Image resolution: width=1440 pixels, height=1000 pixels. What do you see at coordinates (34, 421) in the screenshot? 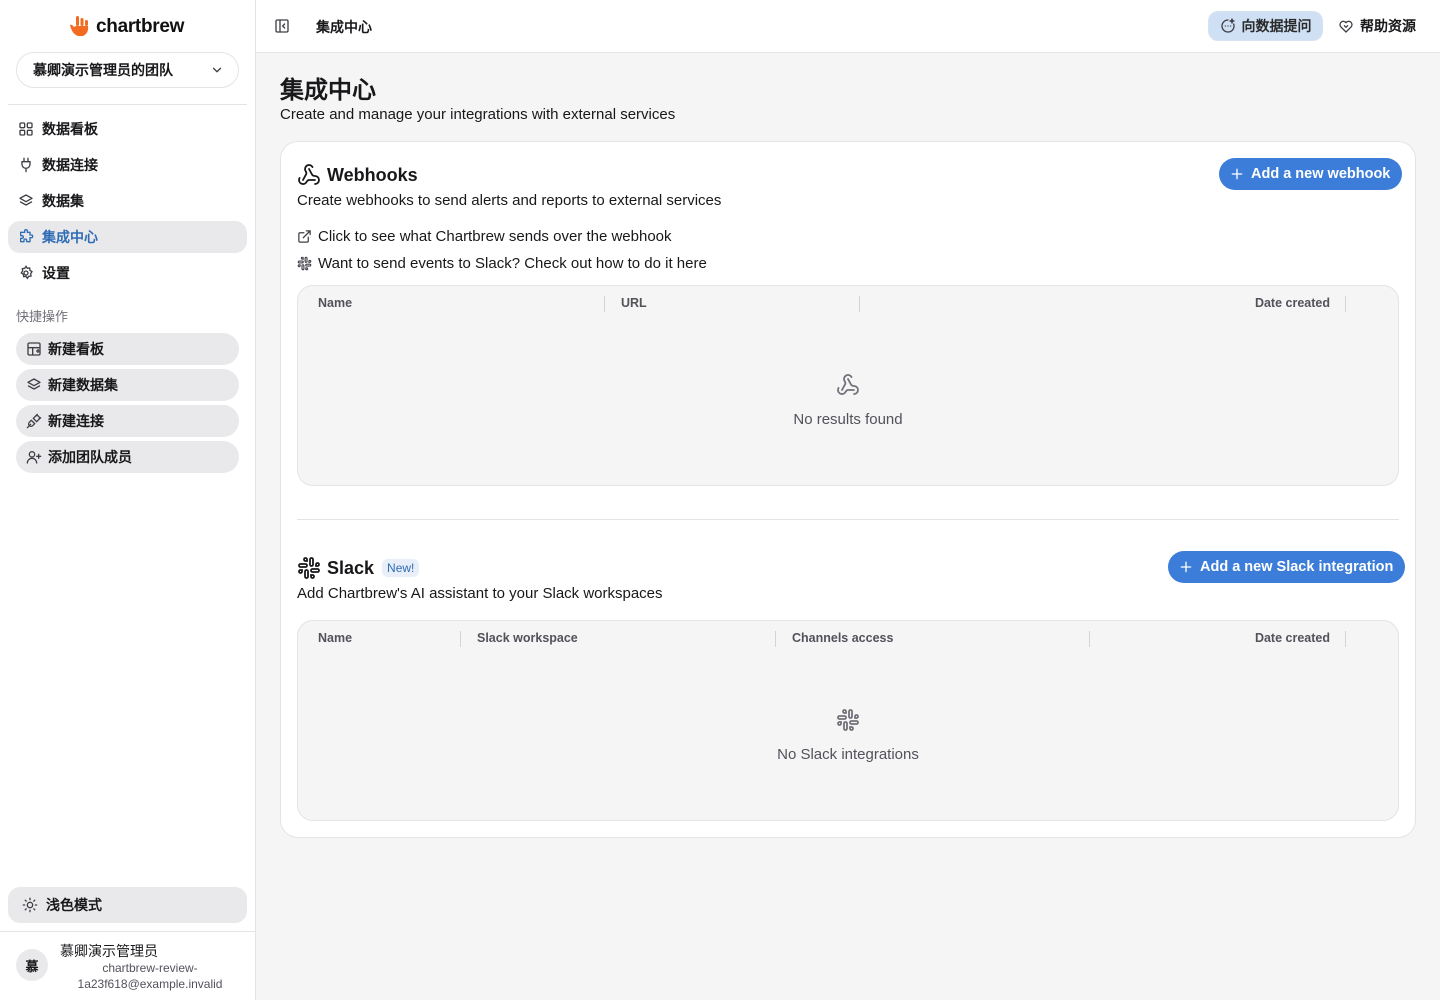
I see `plug-connect-icon` at bounding box center [34, 421].